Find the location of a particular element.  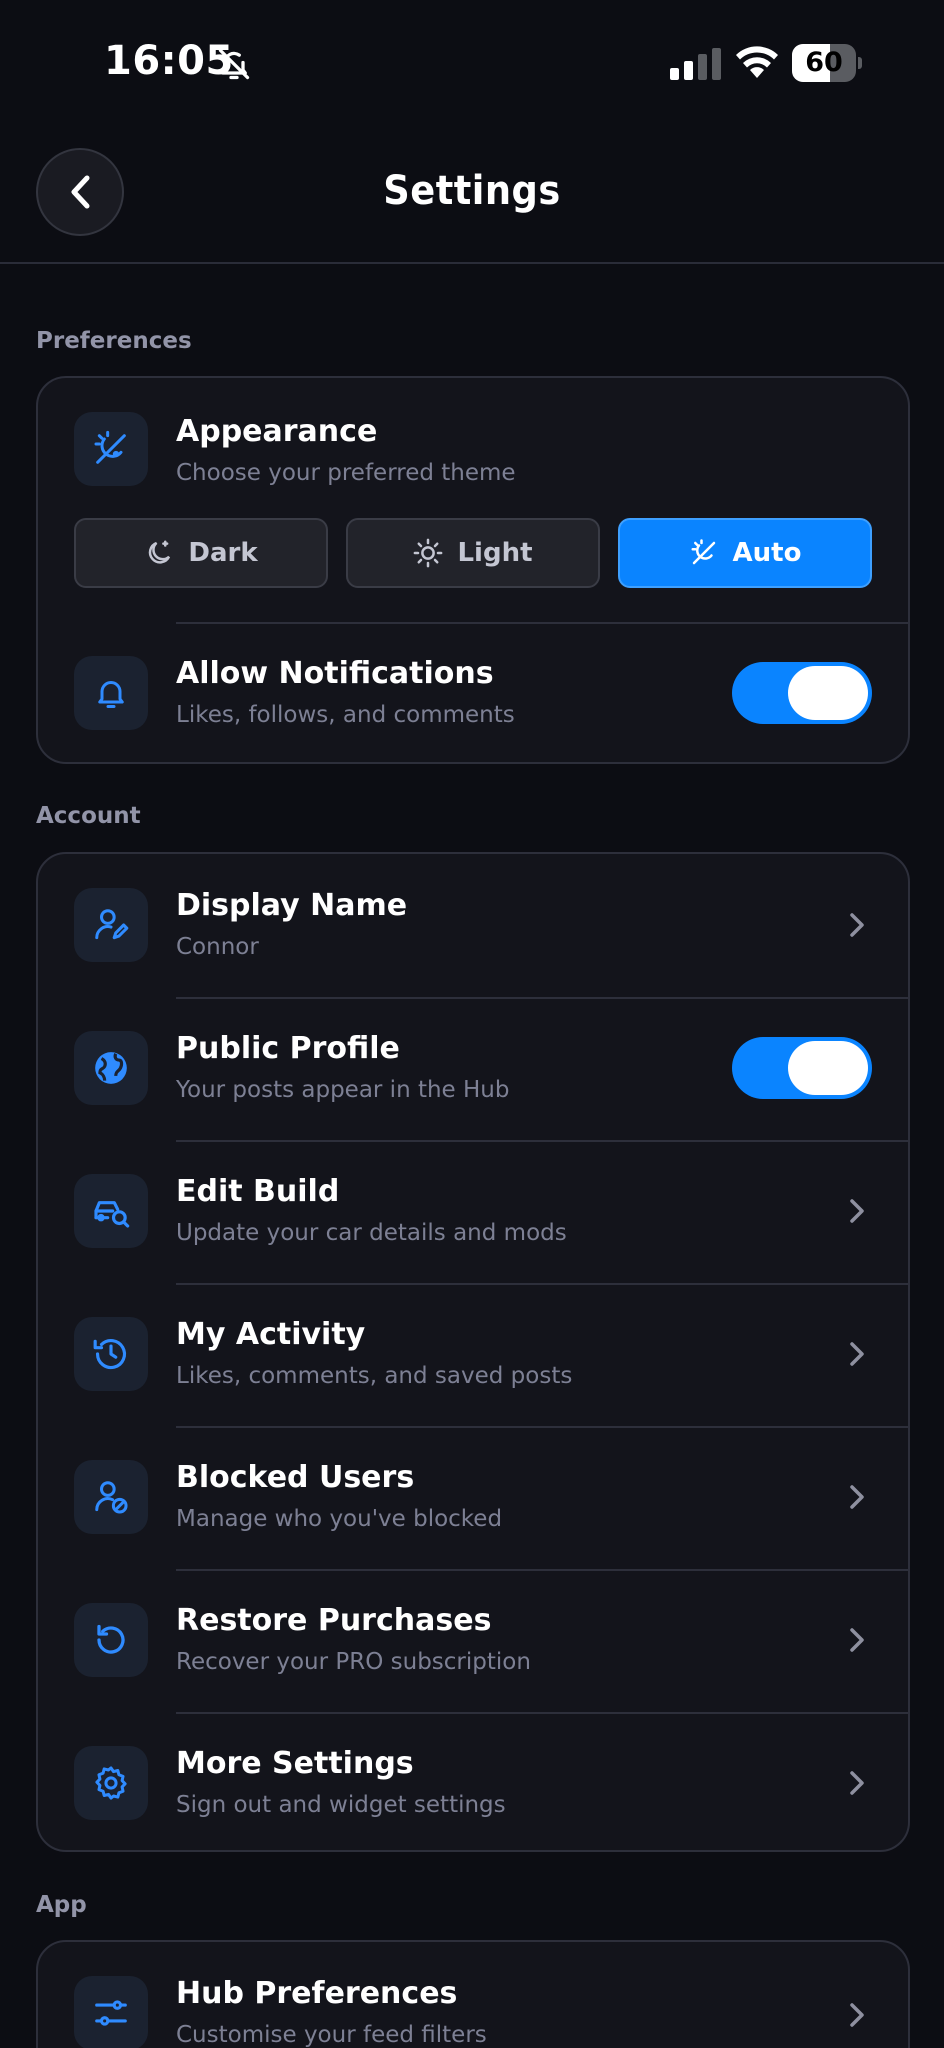

car-search-icon is located at coordinates (112, 1214).